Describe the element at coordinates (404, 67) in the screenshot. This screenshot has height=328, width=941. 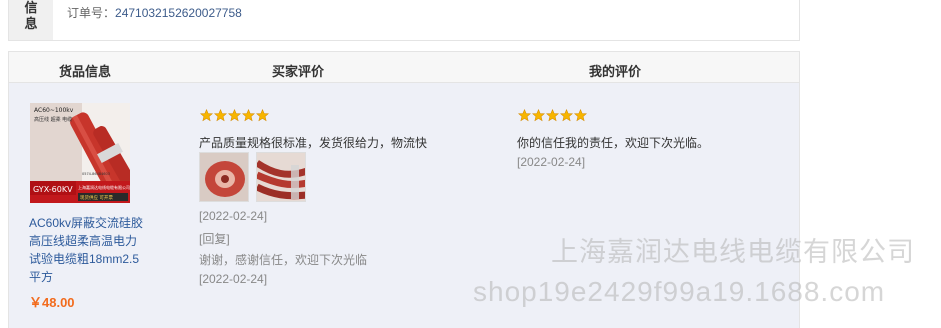
I see `review-table-header: 货品信息 买家评价 我的评价` at that location.